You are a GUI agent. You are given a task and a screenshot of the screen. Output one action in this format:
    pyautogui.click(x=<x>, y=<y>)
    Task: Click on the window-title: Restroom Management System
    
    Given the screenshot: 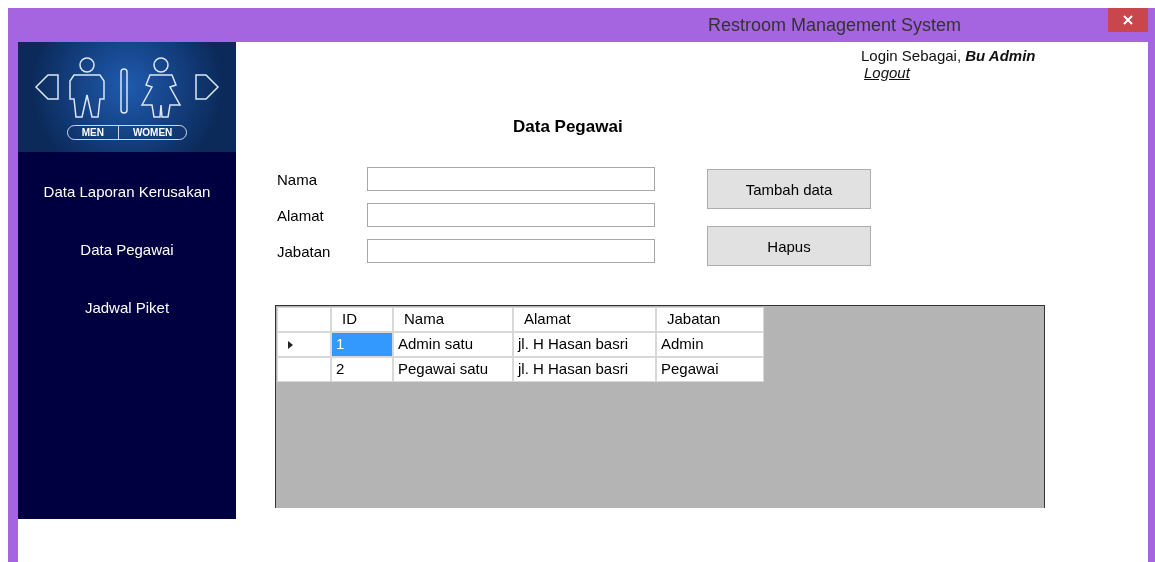 What is the action you would take?
    pyautogui.click(x=835, y=25)
    